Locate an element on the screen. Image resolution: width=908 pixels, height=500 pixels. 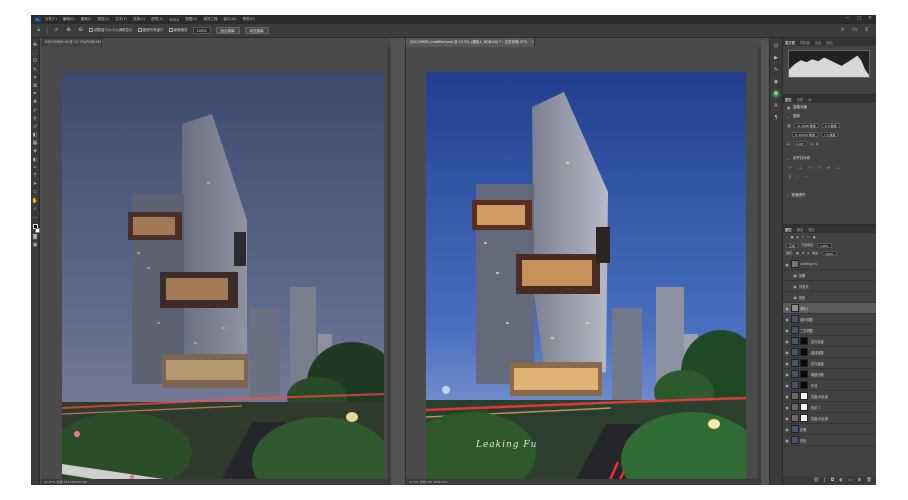
menu-edit: 编辑(E) is located at coordinates (69, 19).